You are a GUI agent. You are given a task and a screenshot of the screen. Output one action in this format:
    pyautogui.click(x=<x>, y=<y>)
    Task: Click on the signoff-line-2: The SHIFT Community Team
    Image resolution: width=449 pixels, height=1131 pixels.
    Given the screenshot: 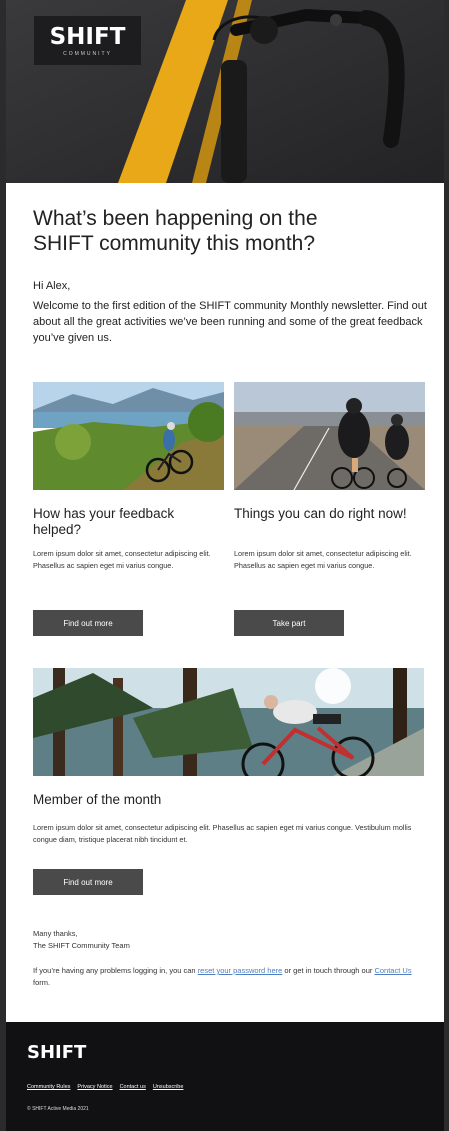 What is the action you would take?
    pyautogui.click(x=81, y=945)
    